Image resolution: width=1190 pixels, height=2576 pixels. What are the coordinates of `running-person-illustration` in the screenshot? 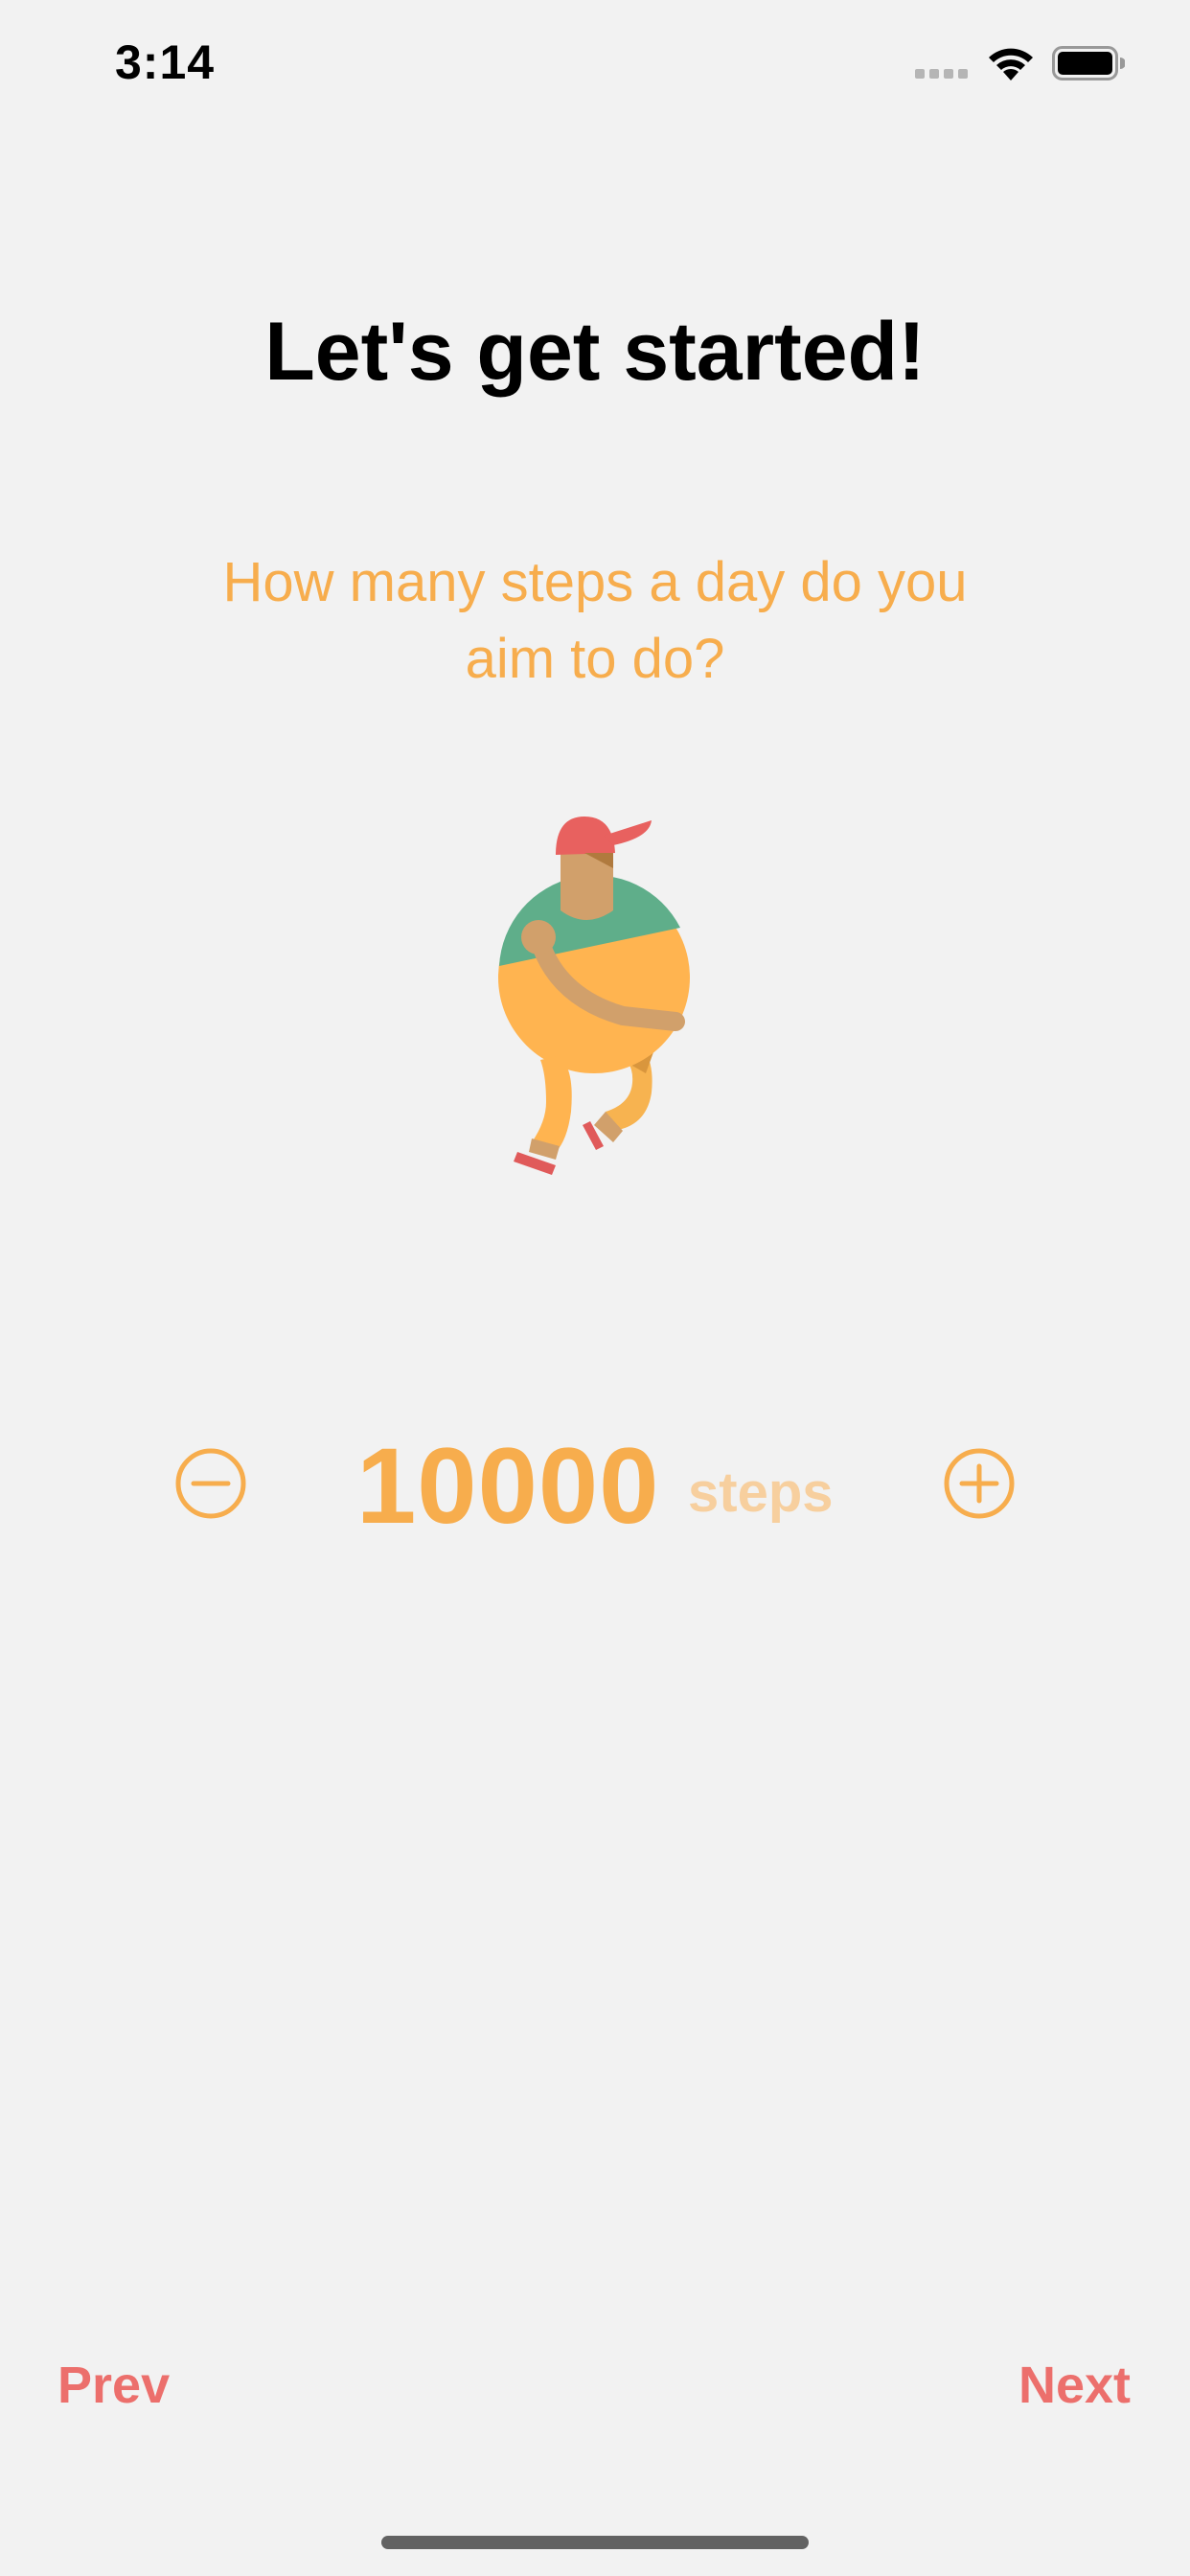 It's located at (594, 996).